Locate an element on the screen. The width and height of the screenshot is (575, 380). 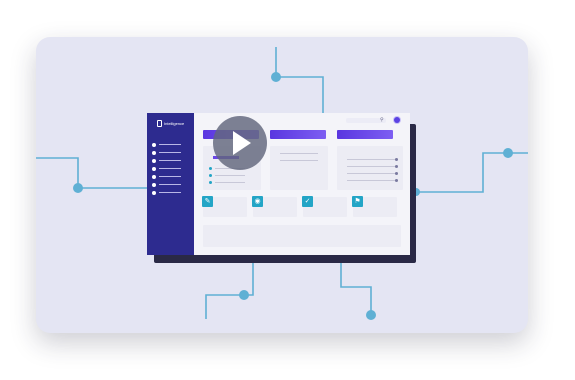
tile-view: ◉ is located at coordinates (274, 206).